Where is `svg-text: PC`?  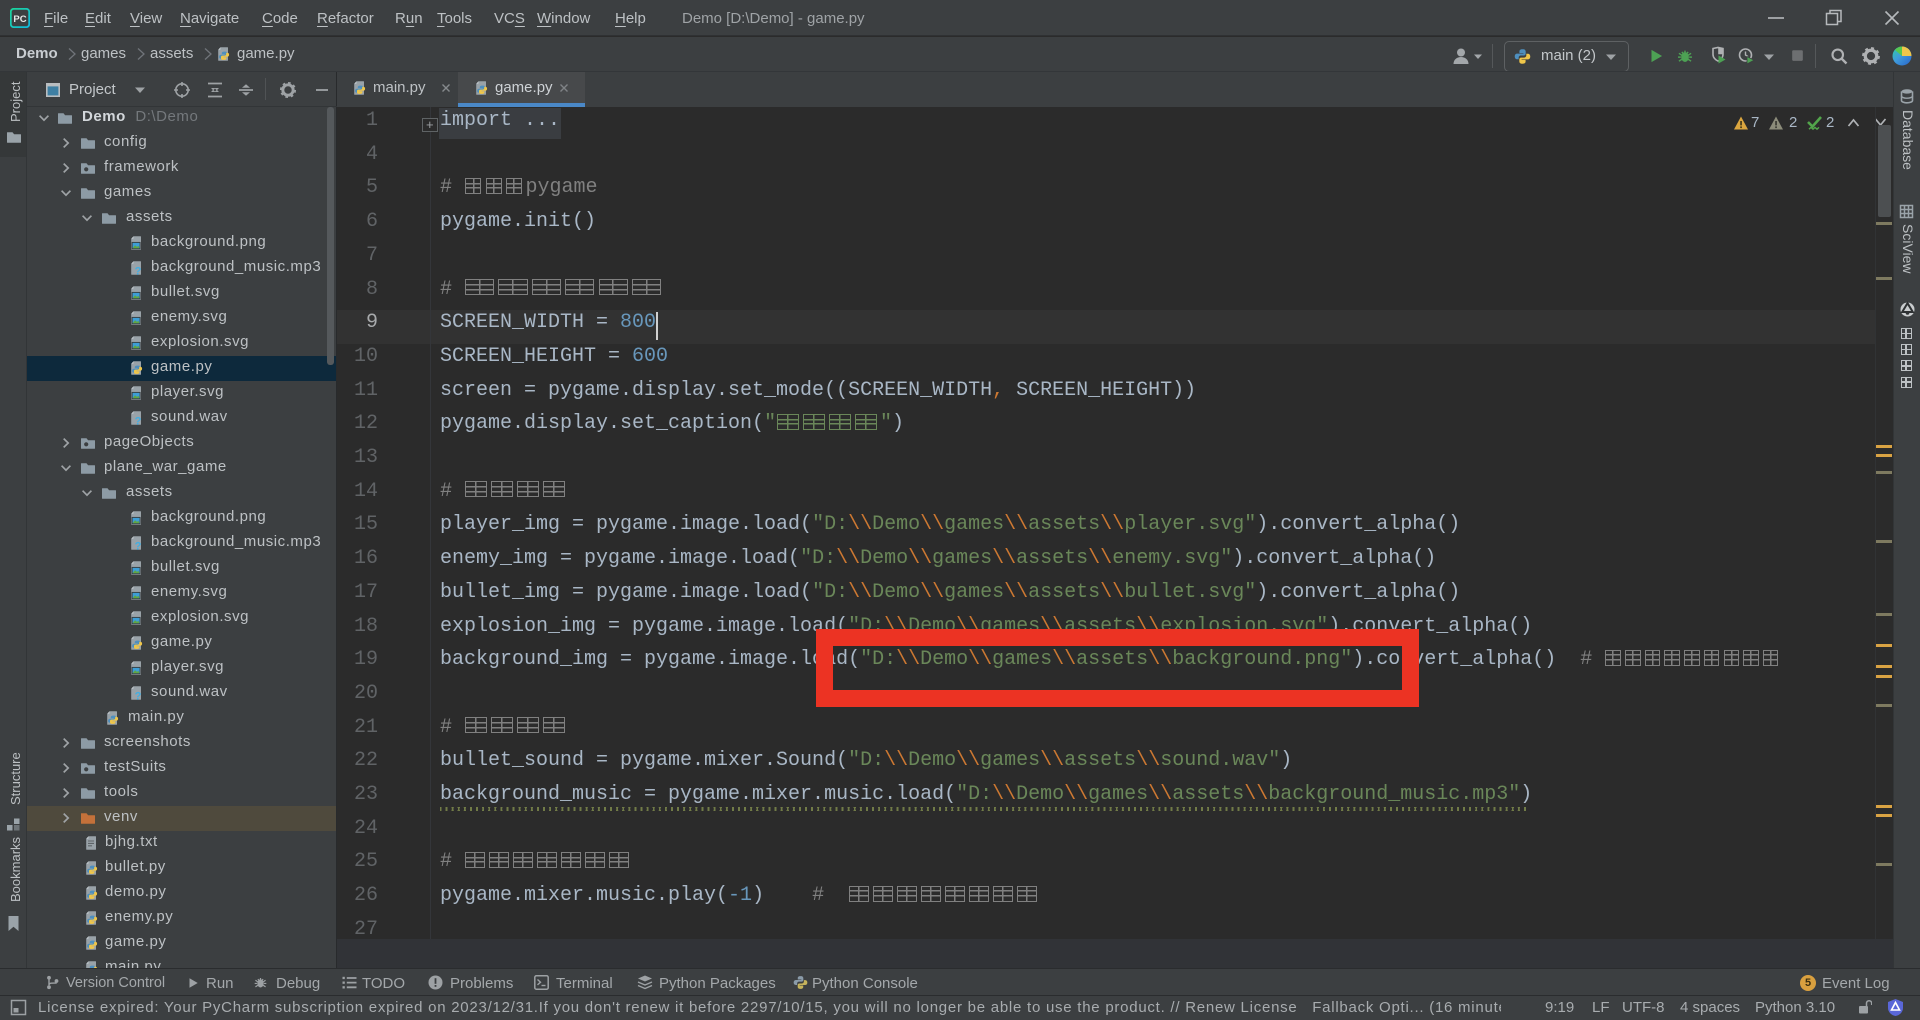
svg-text: PC is located at coordinates (19, 19).